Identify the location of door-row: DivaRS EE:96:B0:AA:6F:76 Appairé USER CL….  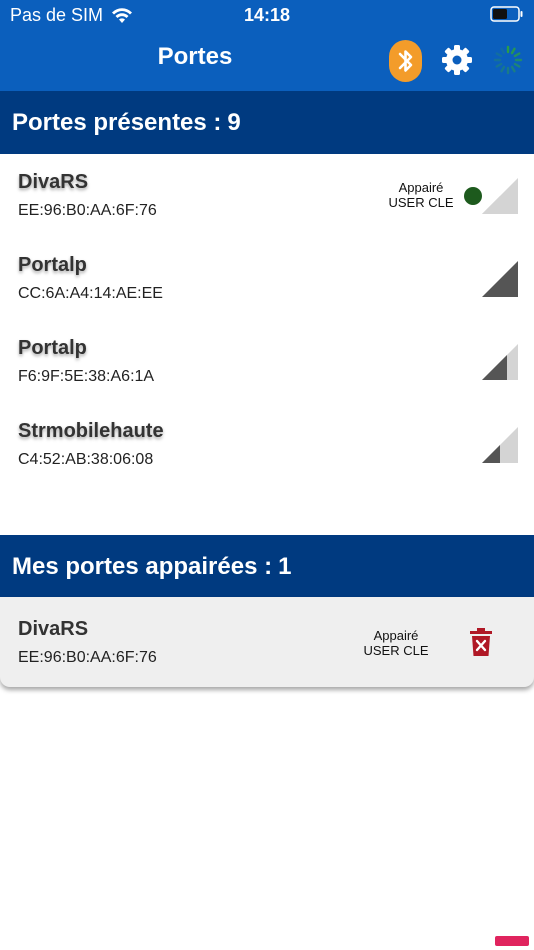
(267, 195).